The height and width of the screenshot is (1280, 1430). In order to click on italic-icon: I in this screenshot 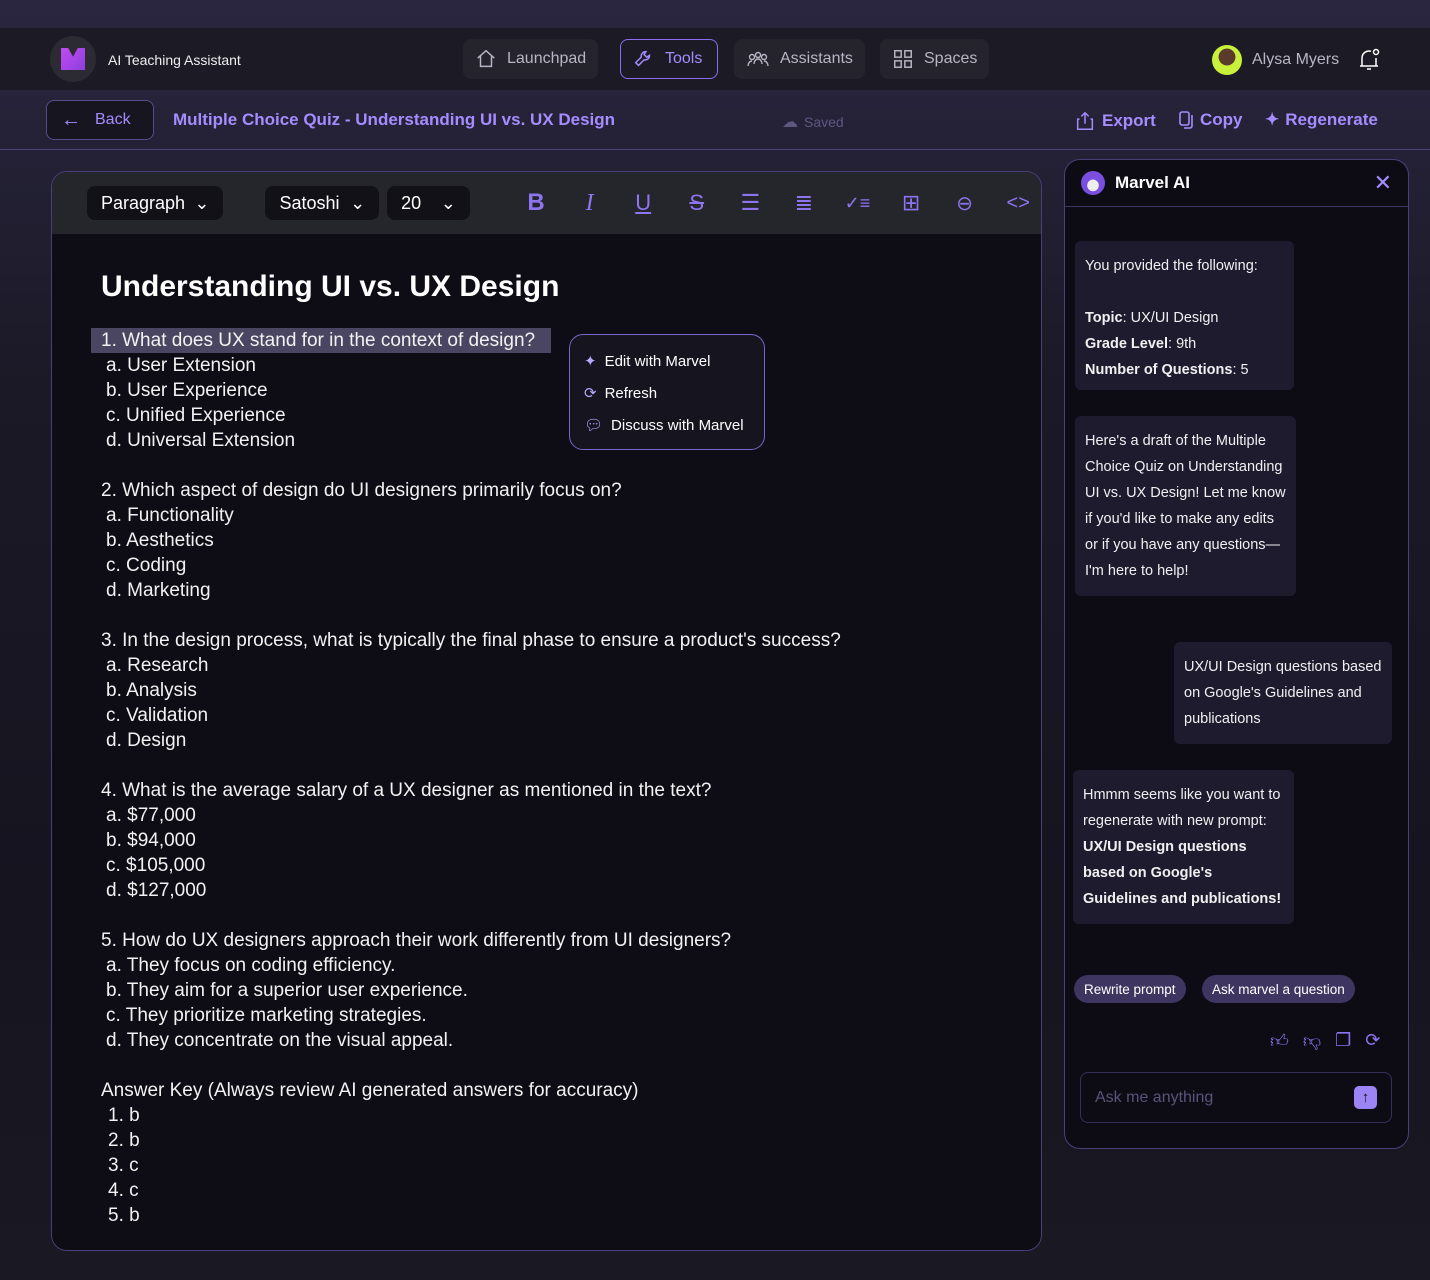, I will do `click(590, 203)`.